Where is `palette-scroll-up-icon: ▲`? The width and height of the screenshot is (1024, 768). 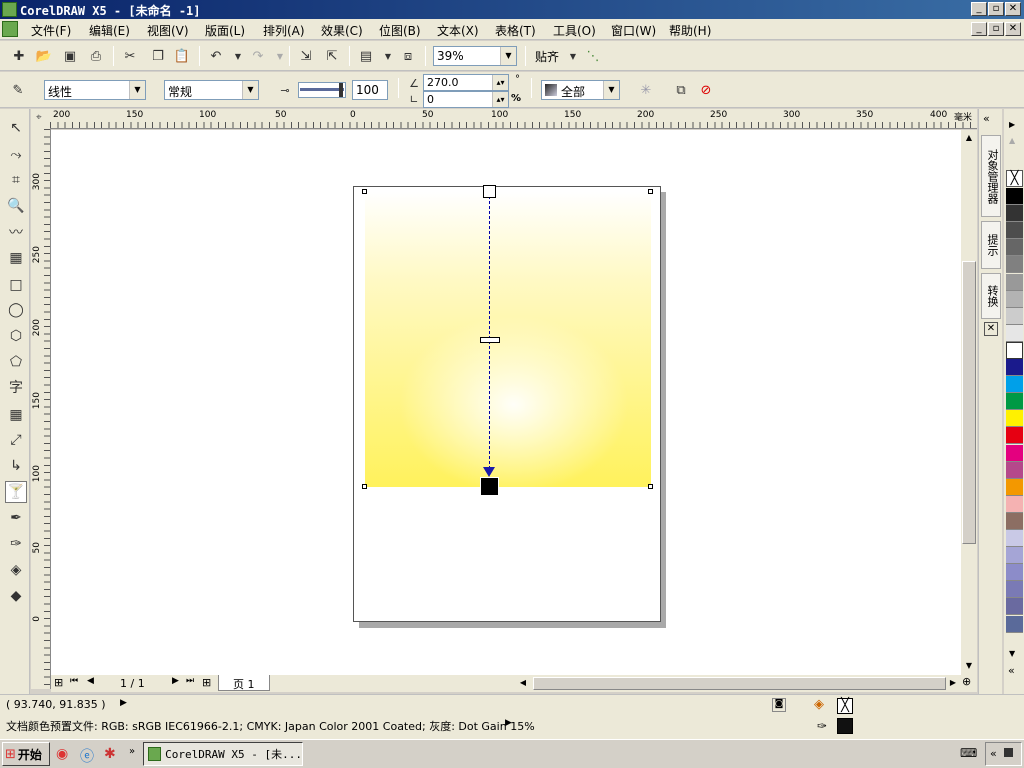
palette-scroll-up-icon: ▲ is located at coordinates (1012, 140).